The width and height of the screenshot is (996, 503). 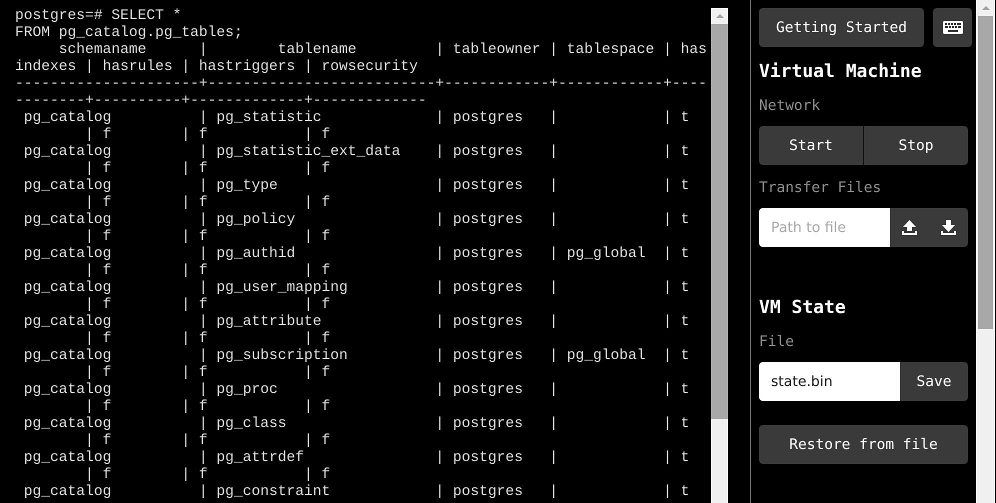 What do you see at coordinates (803, 308) in the screenshot?
I see `section-heading: VM State` at bounding box center [803, 308].